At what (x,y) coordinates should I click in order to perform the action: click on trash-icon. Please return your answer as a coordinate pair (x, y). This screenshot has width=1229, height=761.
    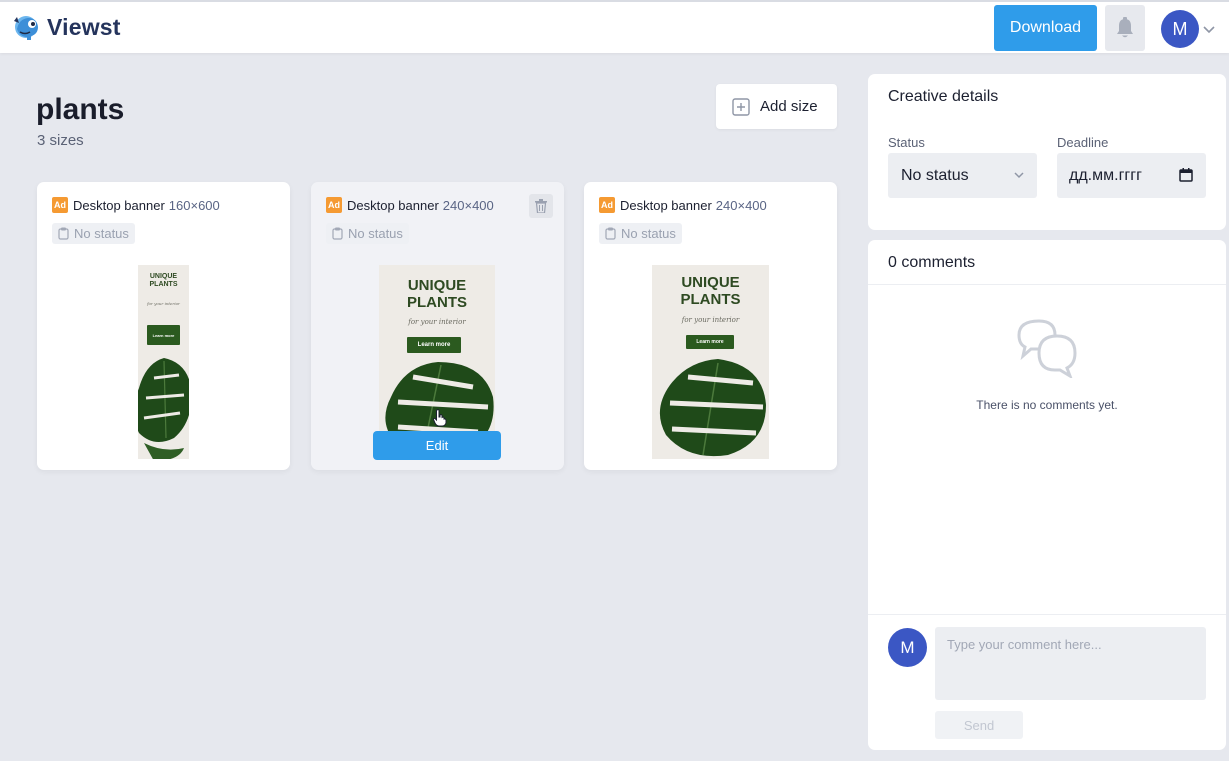
    Looking at the image, I should click on (541, 206).